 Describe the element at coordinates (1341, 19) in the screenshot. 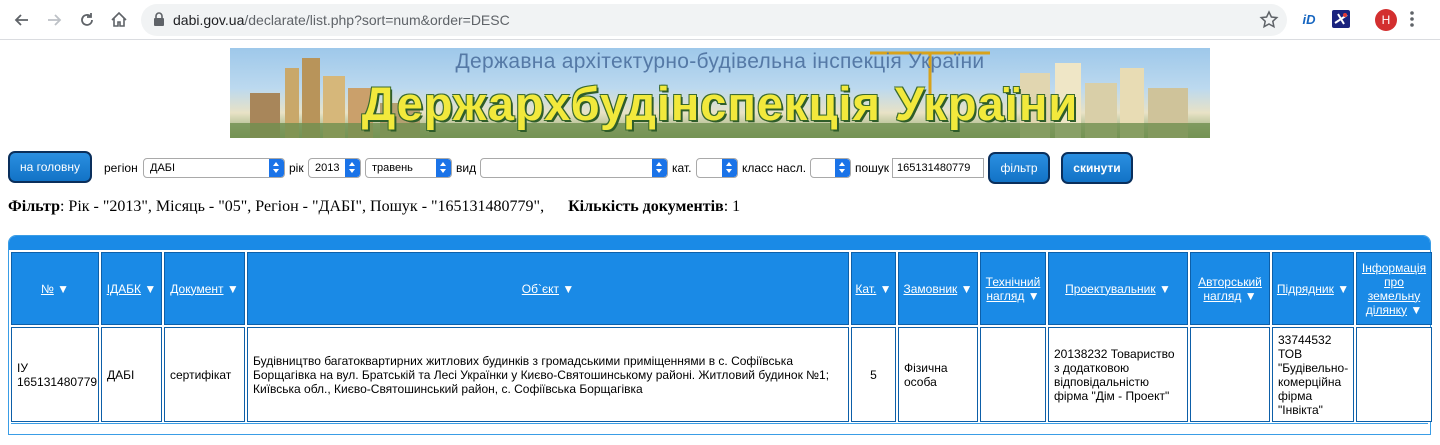

I see `extension-plane-icon` at that location.